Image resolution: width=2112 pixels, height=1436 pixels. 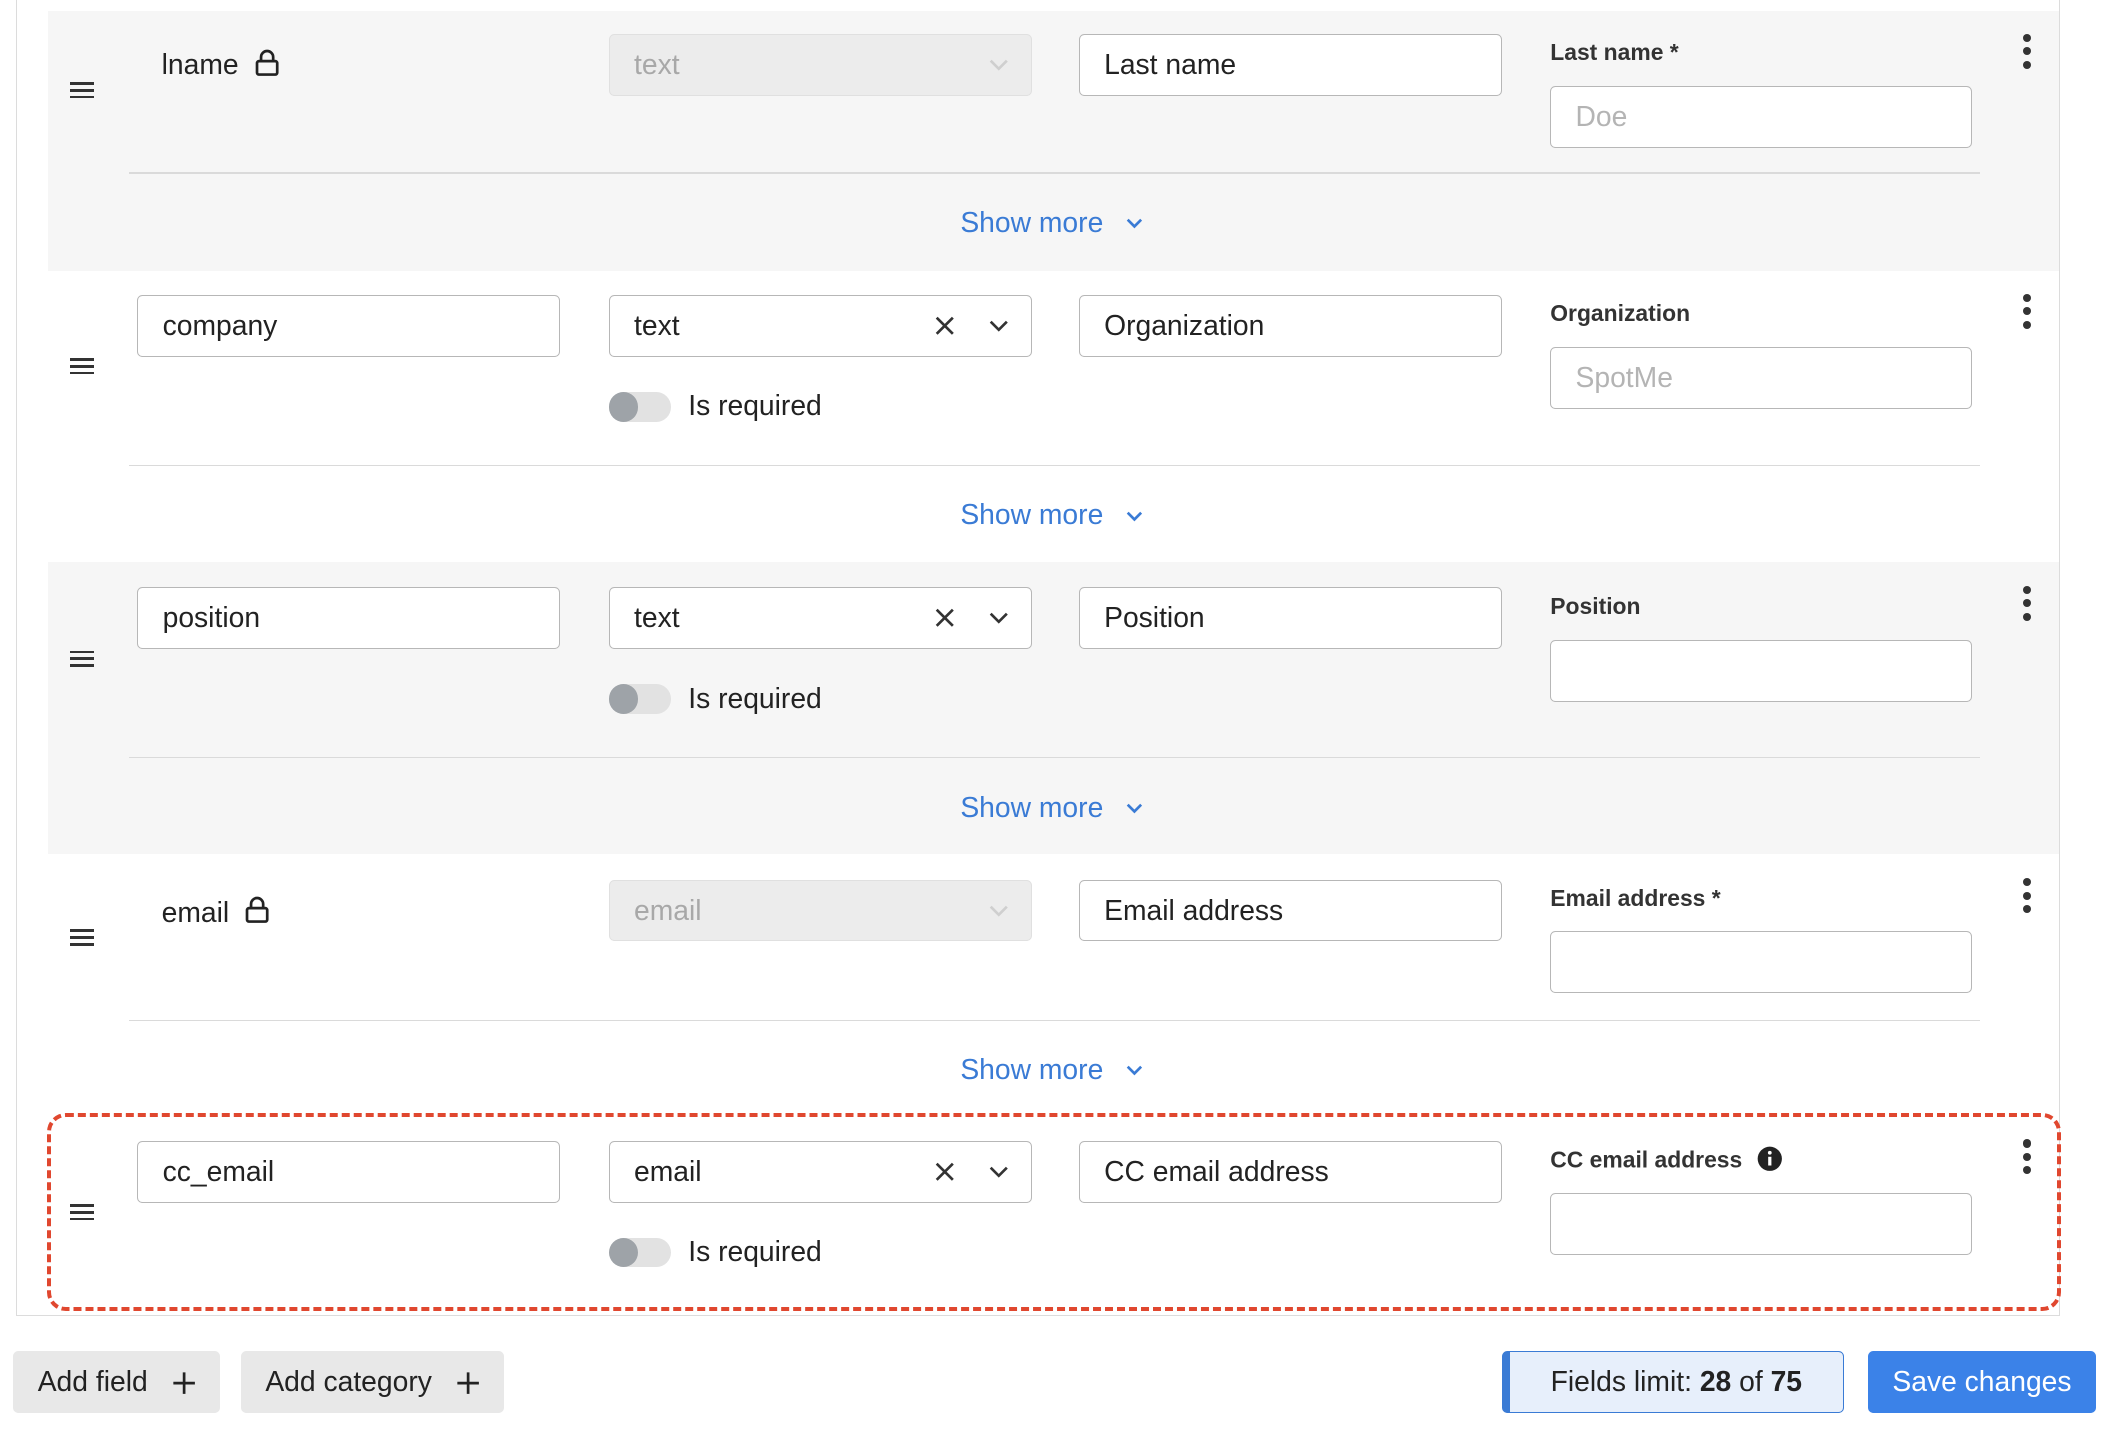 I want to click on preview-input: SpotMe, so click(x=1761, y=378).